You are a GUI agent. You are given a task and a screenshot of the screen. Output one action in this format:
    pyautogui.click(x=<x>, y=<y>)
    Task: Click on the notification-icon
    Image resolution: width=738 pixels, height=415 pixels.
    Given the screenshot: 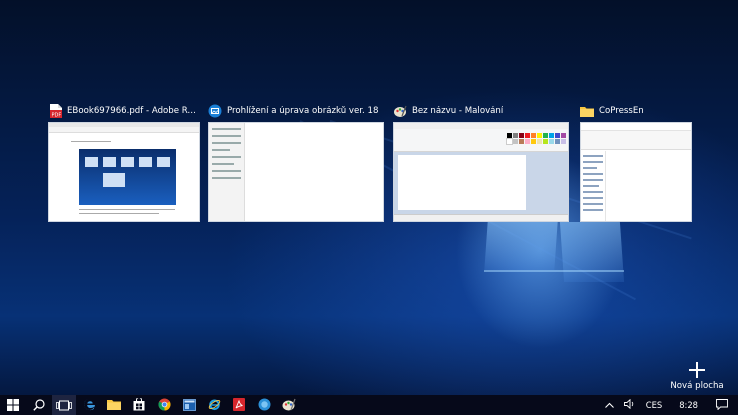 What is the action you would take?
    pyautogui.click(x=722, y=405)
    